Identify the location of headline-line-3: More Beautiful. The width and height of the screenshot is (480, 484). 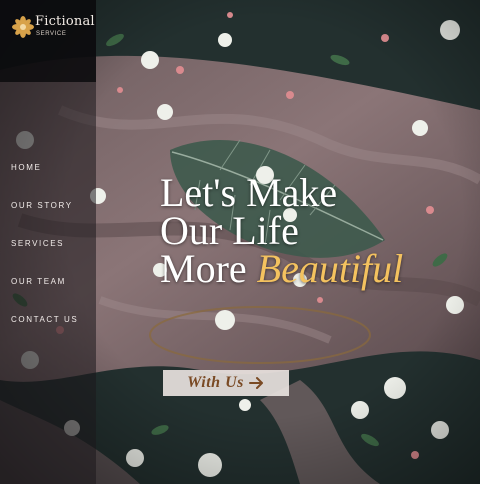
(281, 269).